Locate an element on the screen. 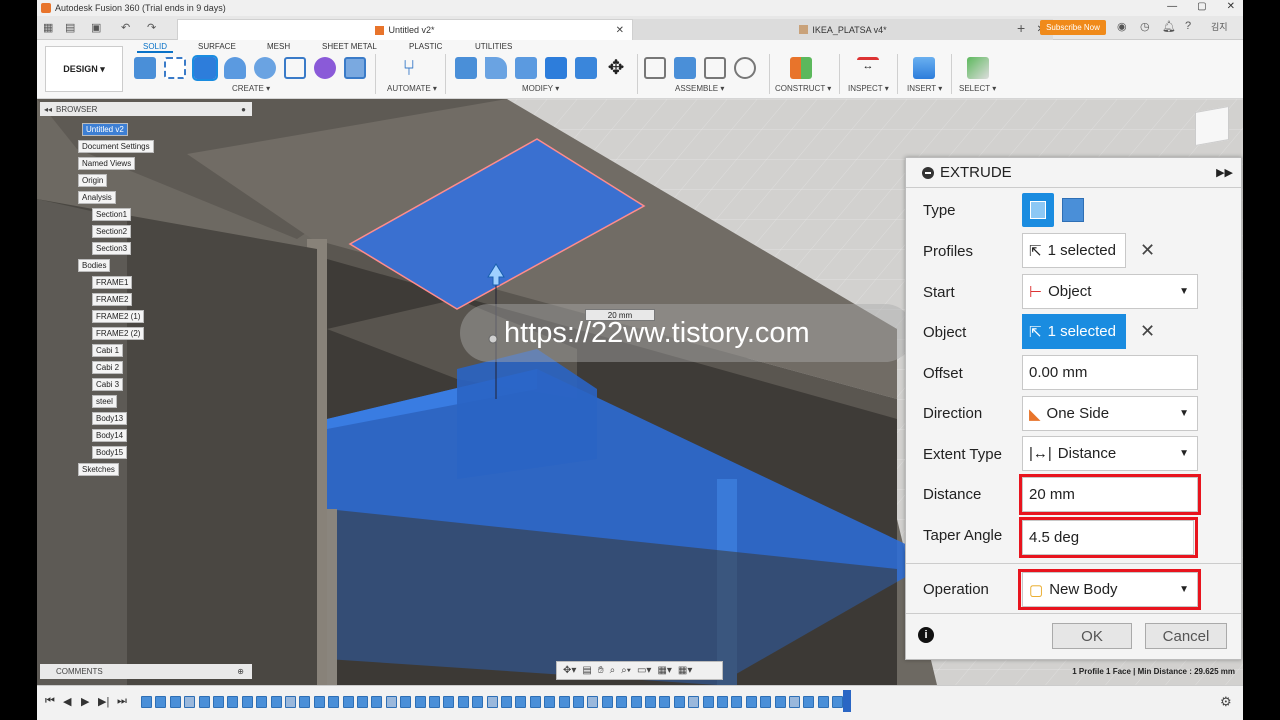 This screenshot has height=720, width=1280. subscribe-button: Subscribe Now is located at coordinates (1073, 27).